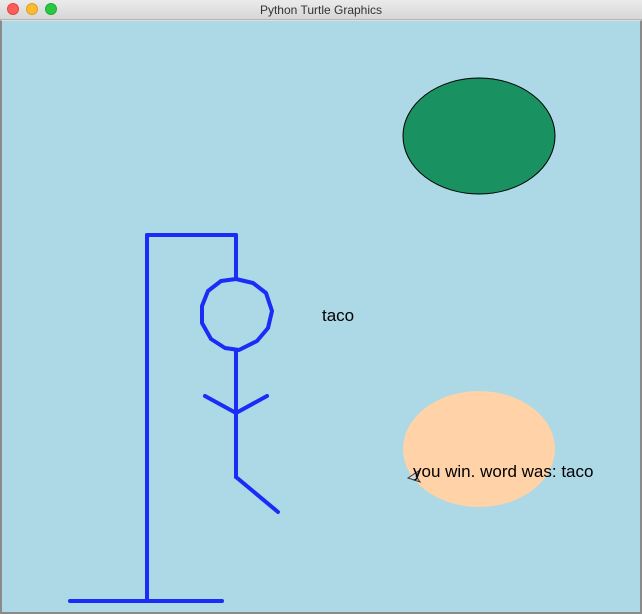  Describe the element at coordinates (479, 136) in the screenshot. I see `green-circle` at that location.